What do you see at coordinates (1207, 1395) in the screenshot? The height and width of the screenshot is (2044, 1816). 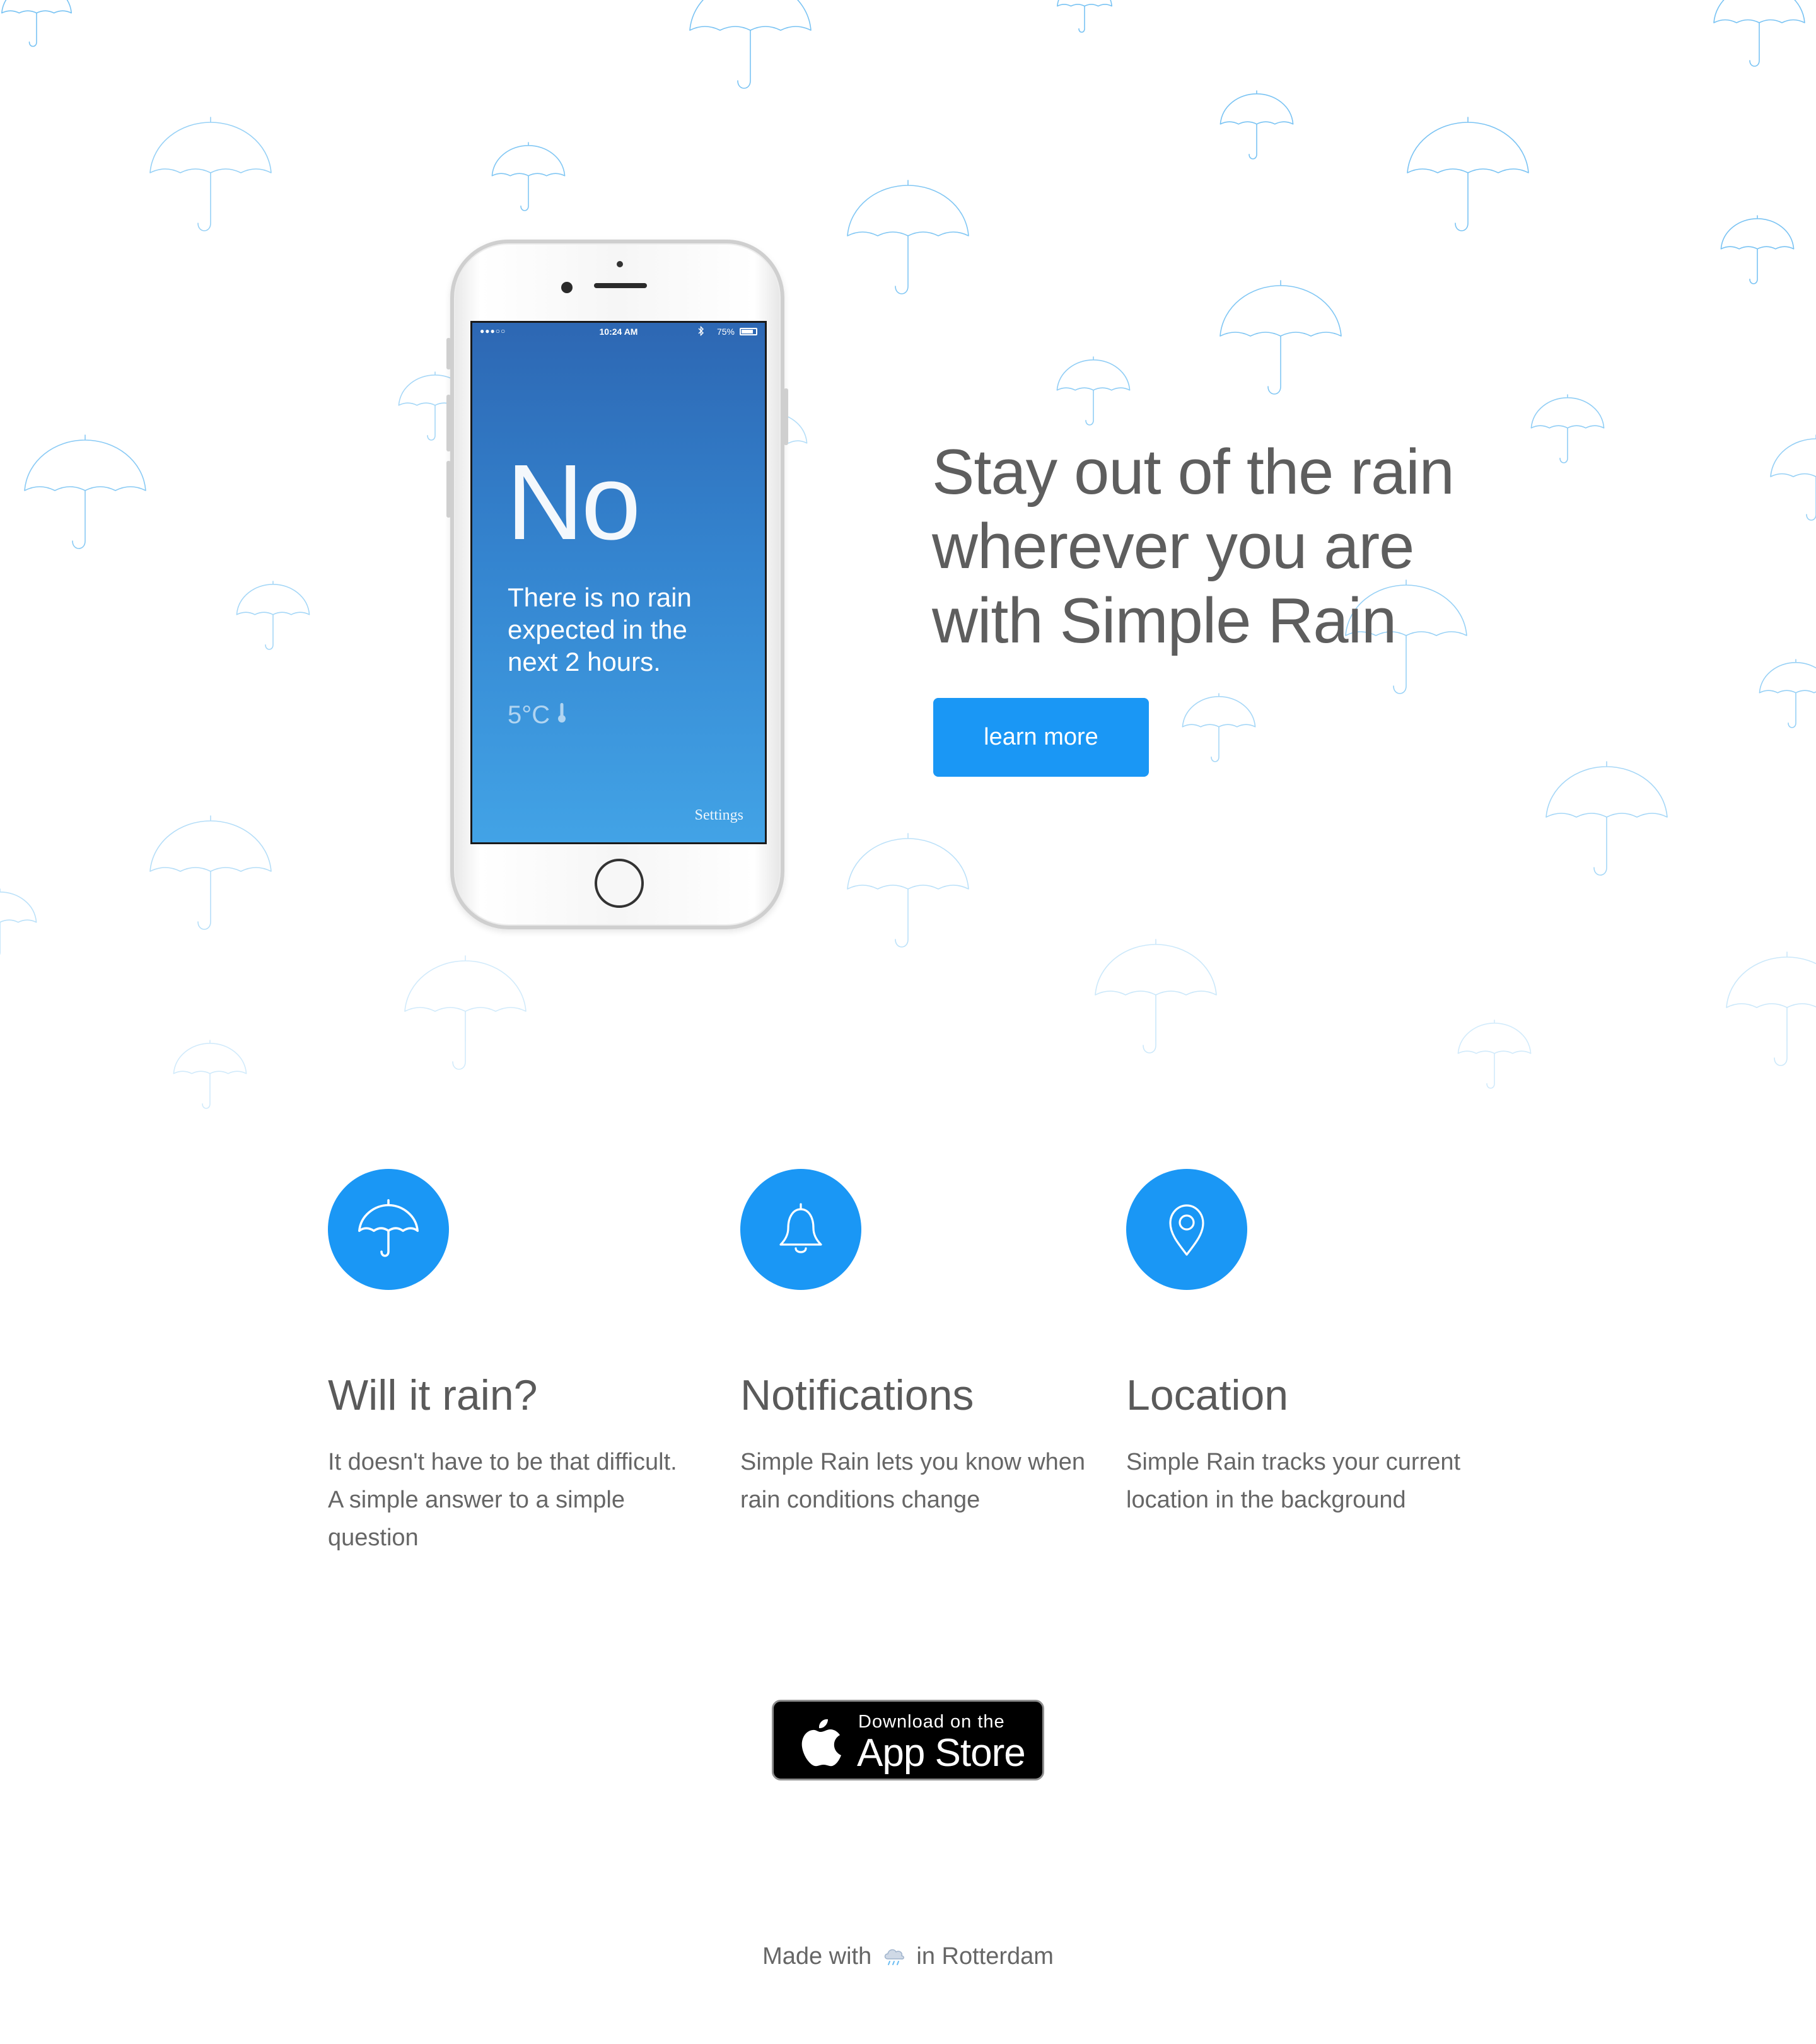 I see `feature-title: Location` at bounding box center [1207, 1395].